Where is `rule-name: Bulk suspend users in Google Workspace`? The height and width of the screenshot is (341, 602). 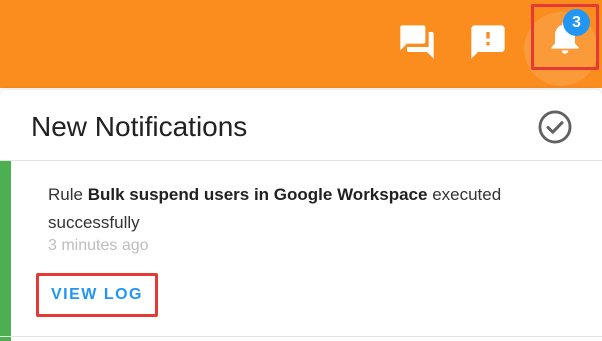 rule-name: Bulk suspend users in Google Workspace is located at coordinates (257, 194).